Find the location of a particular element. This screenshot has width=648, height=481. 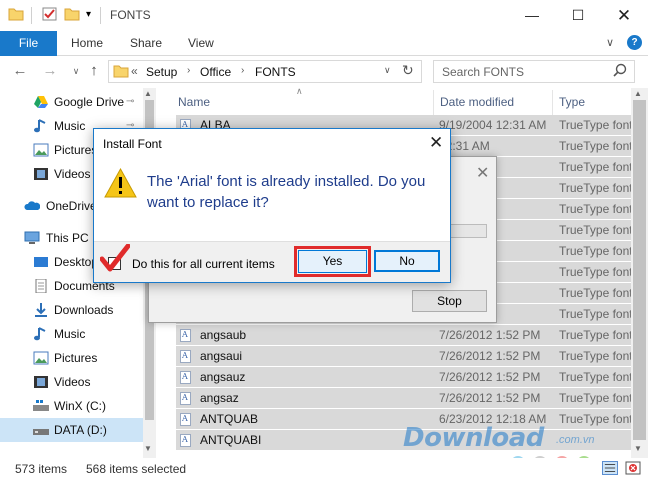

address-dropdown-icon: ∨ is located at coordinates (387, 70).